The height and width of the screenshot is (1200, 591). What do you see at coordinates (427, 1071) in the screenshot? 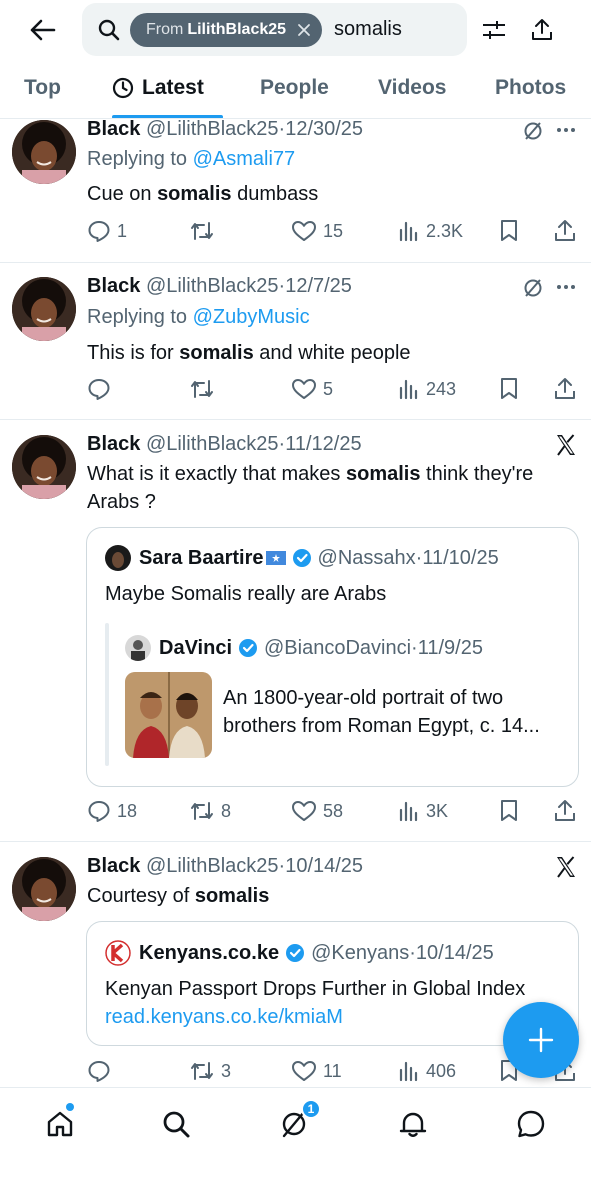
I see `views-button: 406` at bounding box center [427, 1071].